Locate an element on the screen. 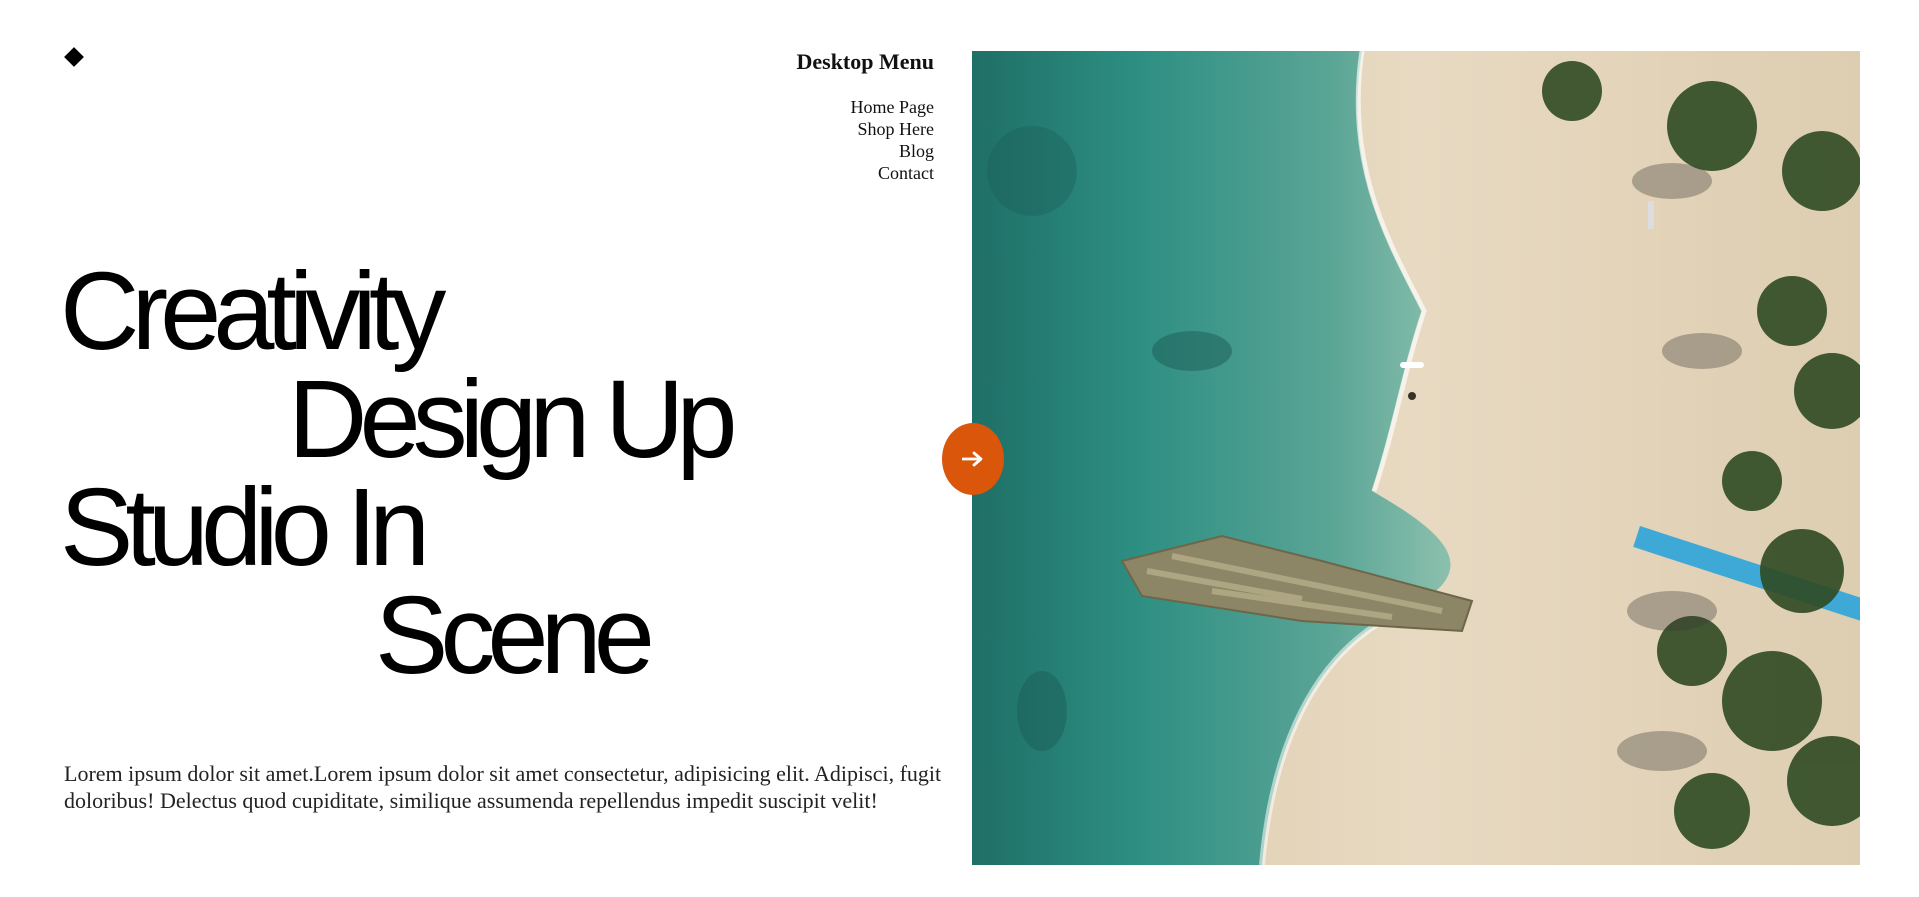 Image resolution: width=1919 pixels, height=897 pixels. menu-item-home: Home Page is located at coordinates (784, 107).